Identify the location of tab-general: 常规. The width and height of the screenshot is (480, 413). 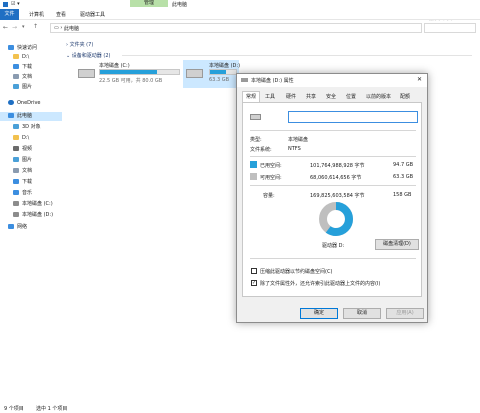
(251, 96).